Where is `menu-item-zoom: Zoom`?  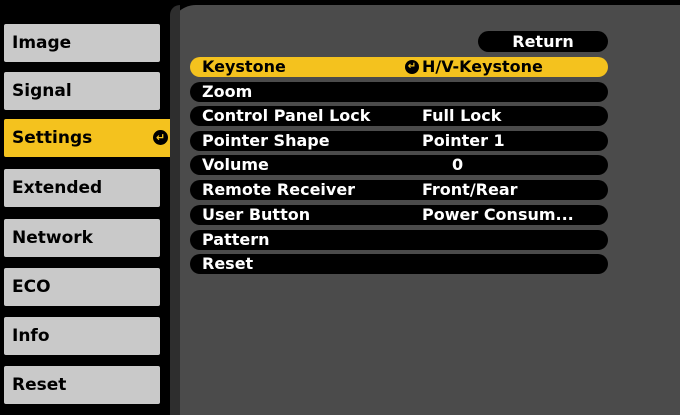
menu-item-zoom: Zoom is located at coordinates (399, 92).